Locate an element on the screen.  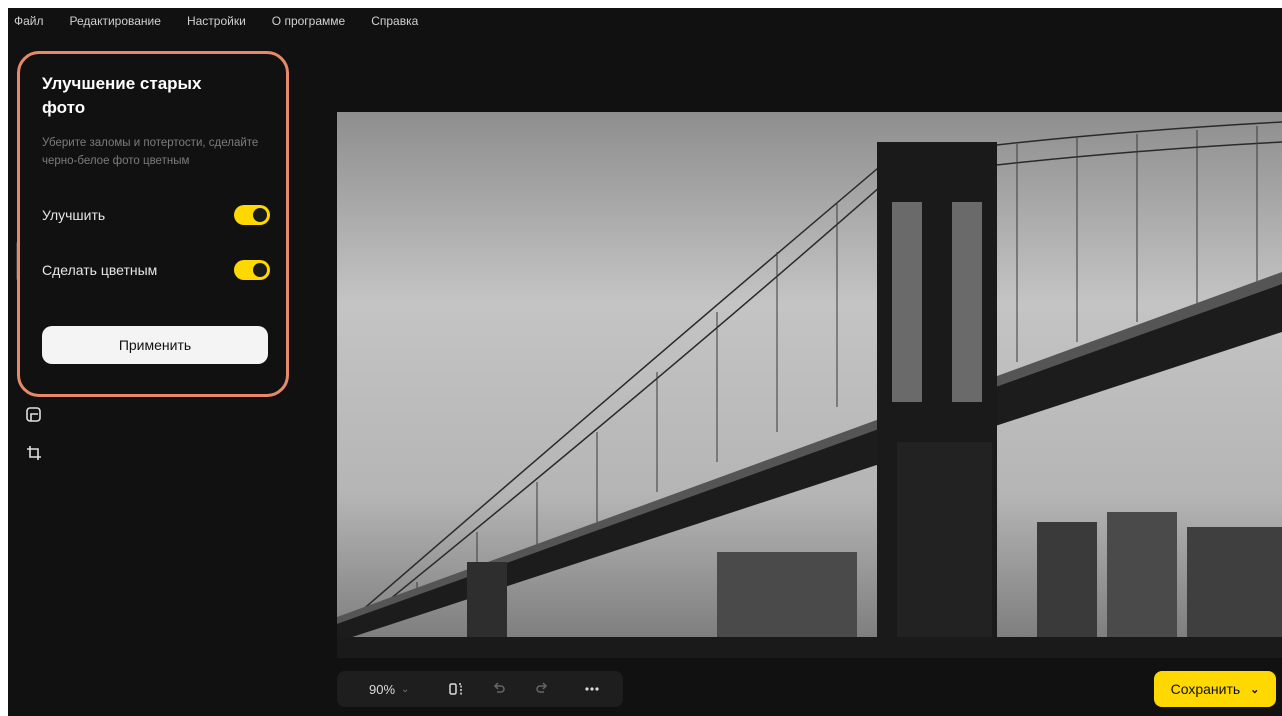
restore-icon is located at coordinates (34, 414).